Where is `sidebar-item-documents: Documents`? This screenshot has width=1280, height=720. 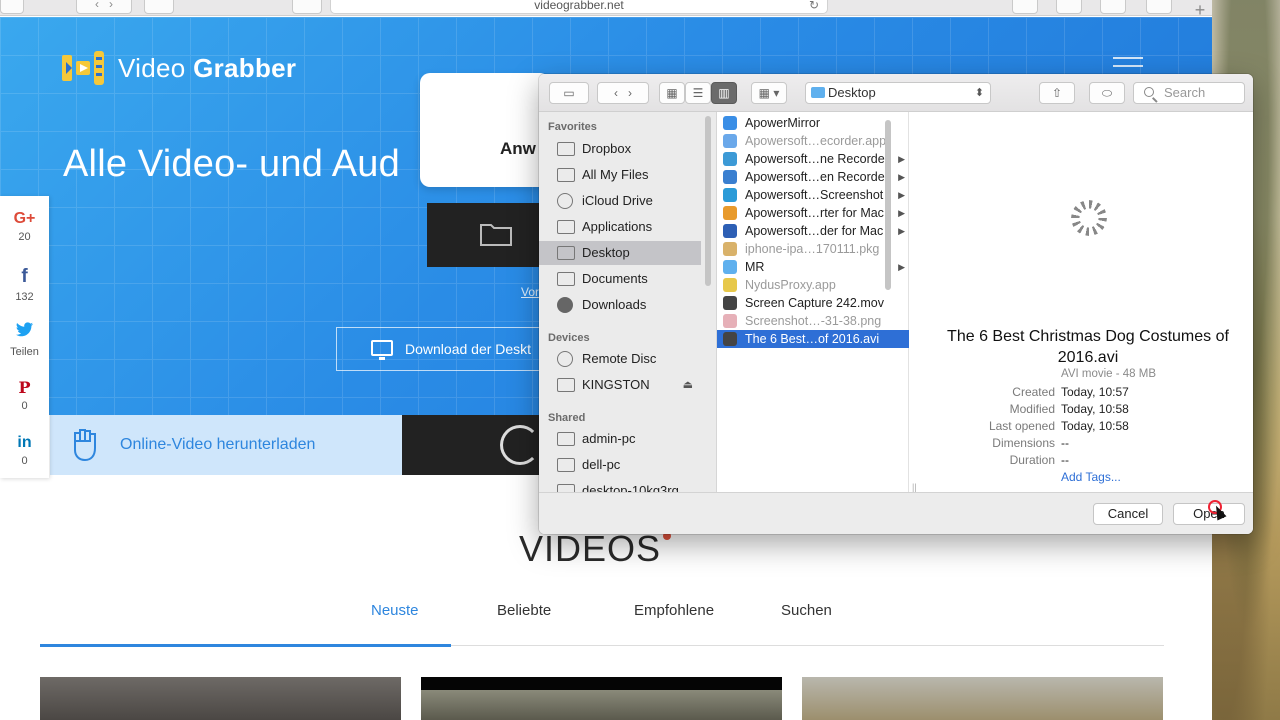 sidebar-item-documents: Documents is located at coordinates (620, 279).